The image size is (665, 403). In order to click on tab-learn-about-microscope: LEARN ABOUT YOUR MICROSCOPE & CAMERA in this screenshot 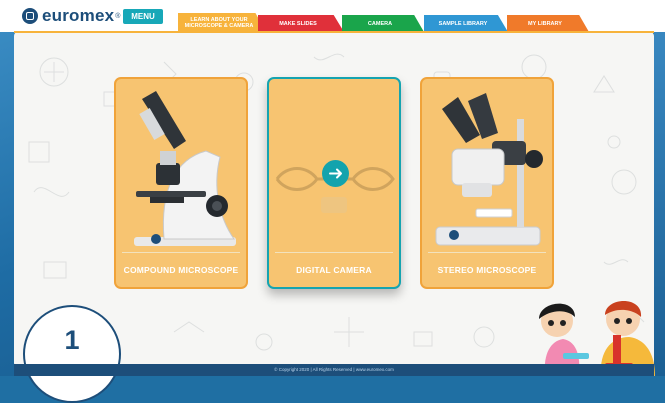, I will do `click(222, 22)`.